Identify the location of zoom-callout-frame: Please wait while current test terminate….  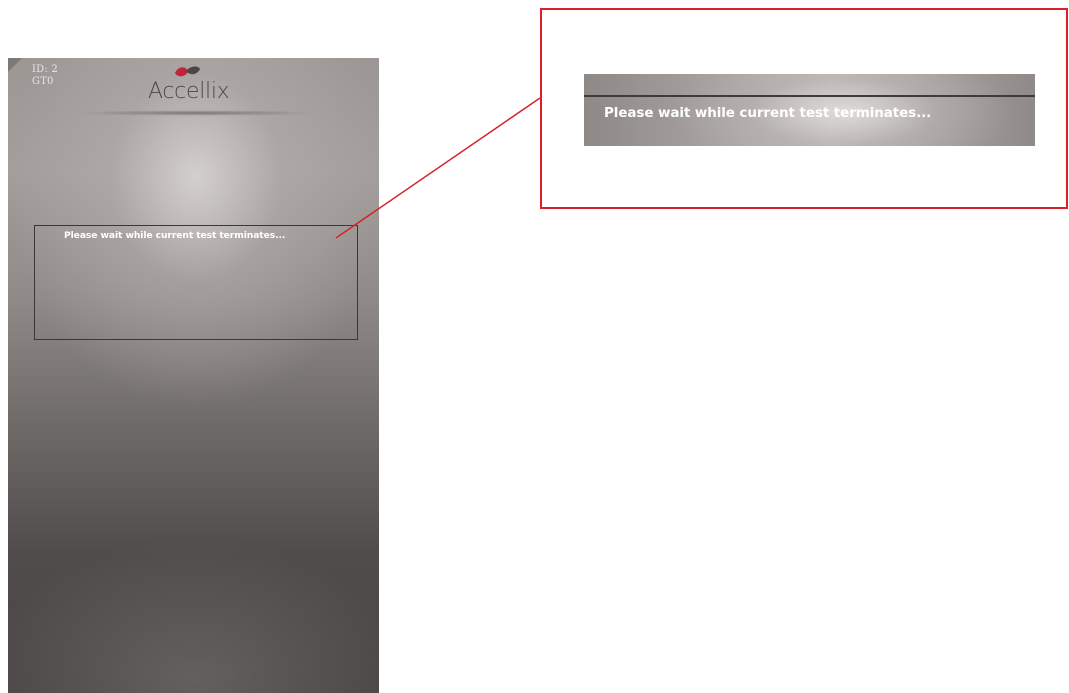
(804, 108).